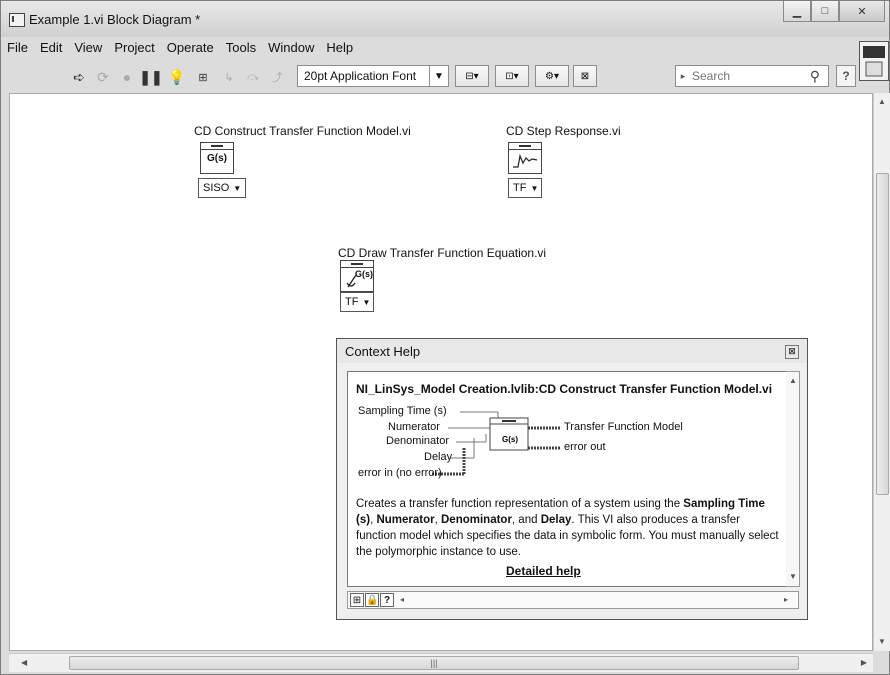 The height and width of the screenshot is (675, 890). I want to click on node-label-step-response: CD Step Response.vi, so click(563, 131).